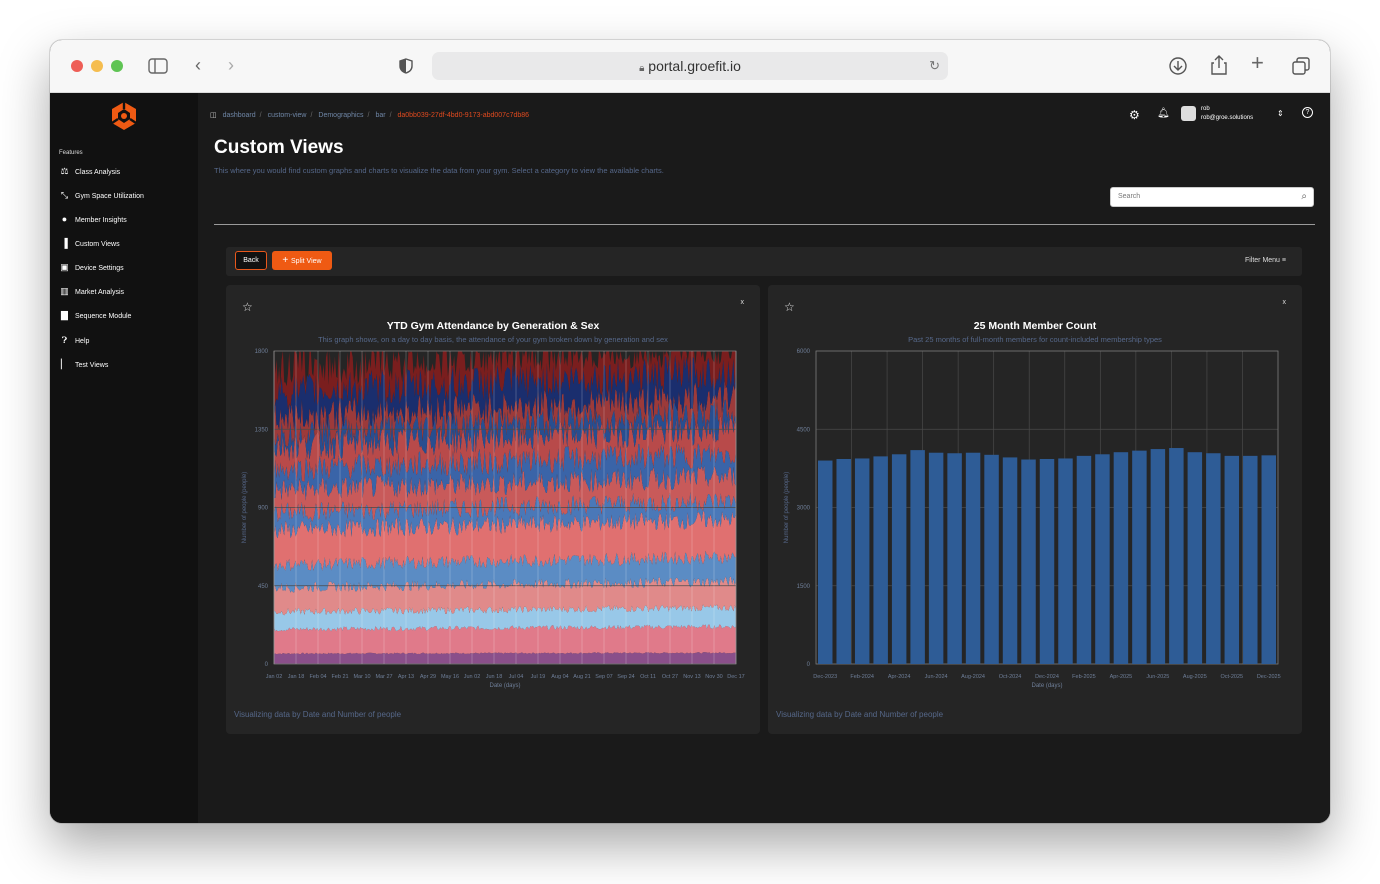  What do you see at coordinates (126, 291) in the screenshot?
I see `sidebar-item-market-analysis: ▥ Market Analysis` at bounding box center [126, 291].